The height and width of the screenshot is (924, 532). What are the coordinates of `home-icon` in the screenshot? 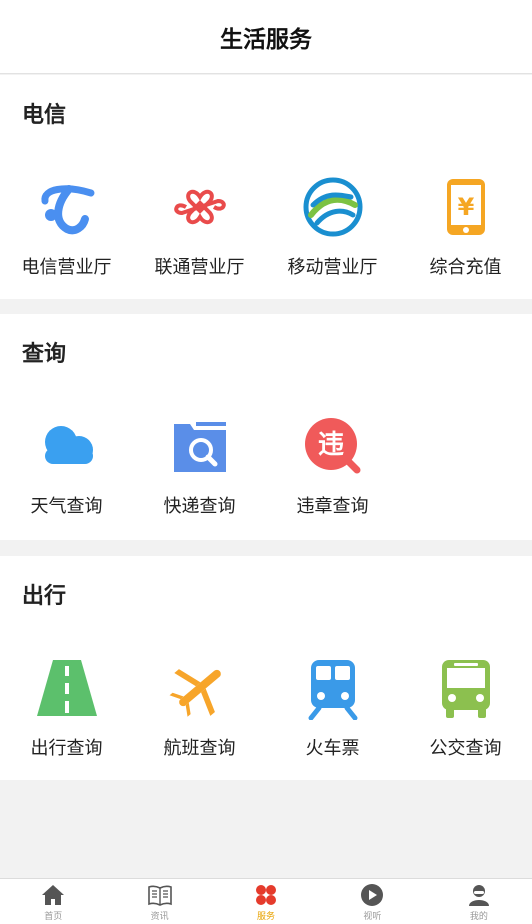 It's located at (53, 895).